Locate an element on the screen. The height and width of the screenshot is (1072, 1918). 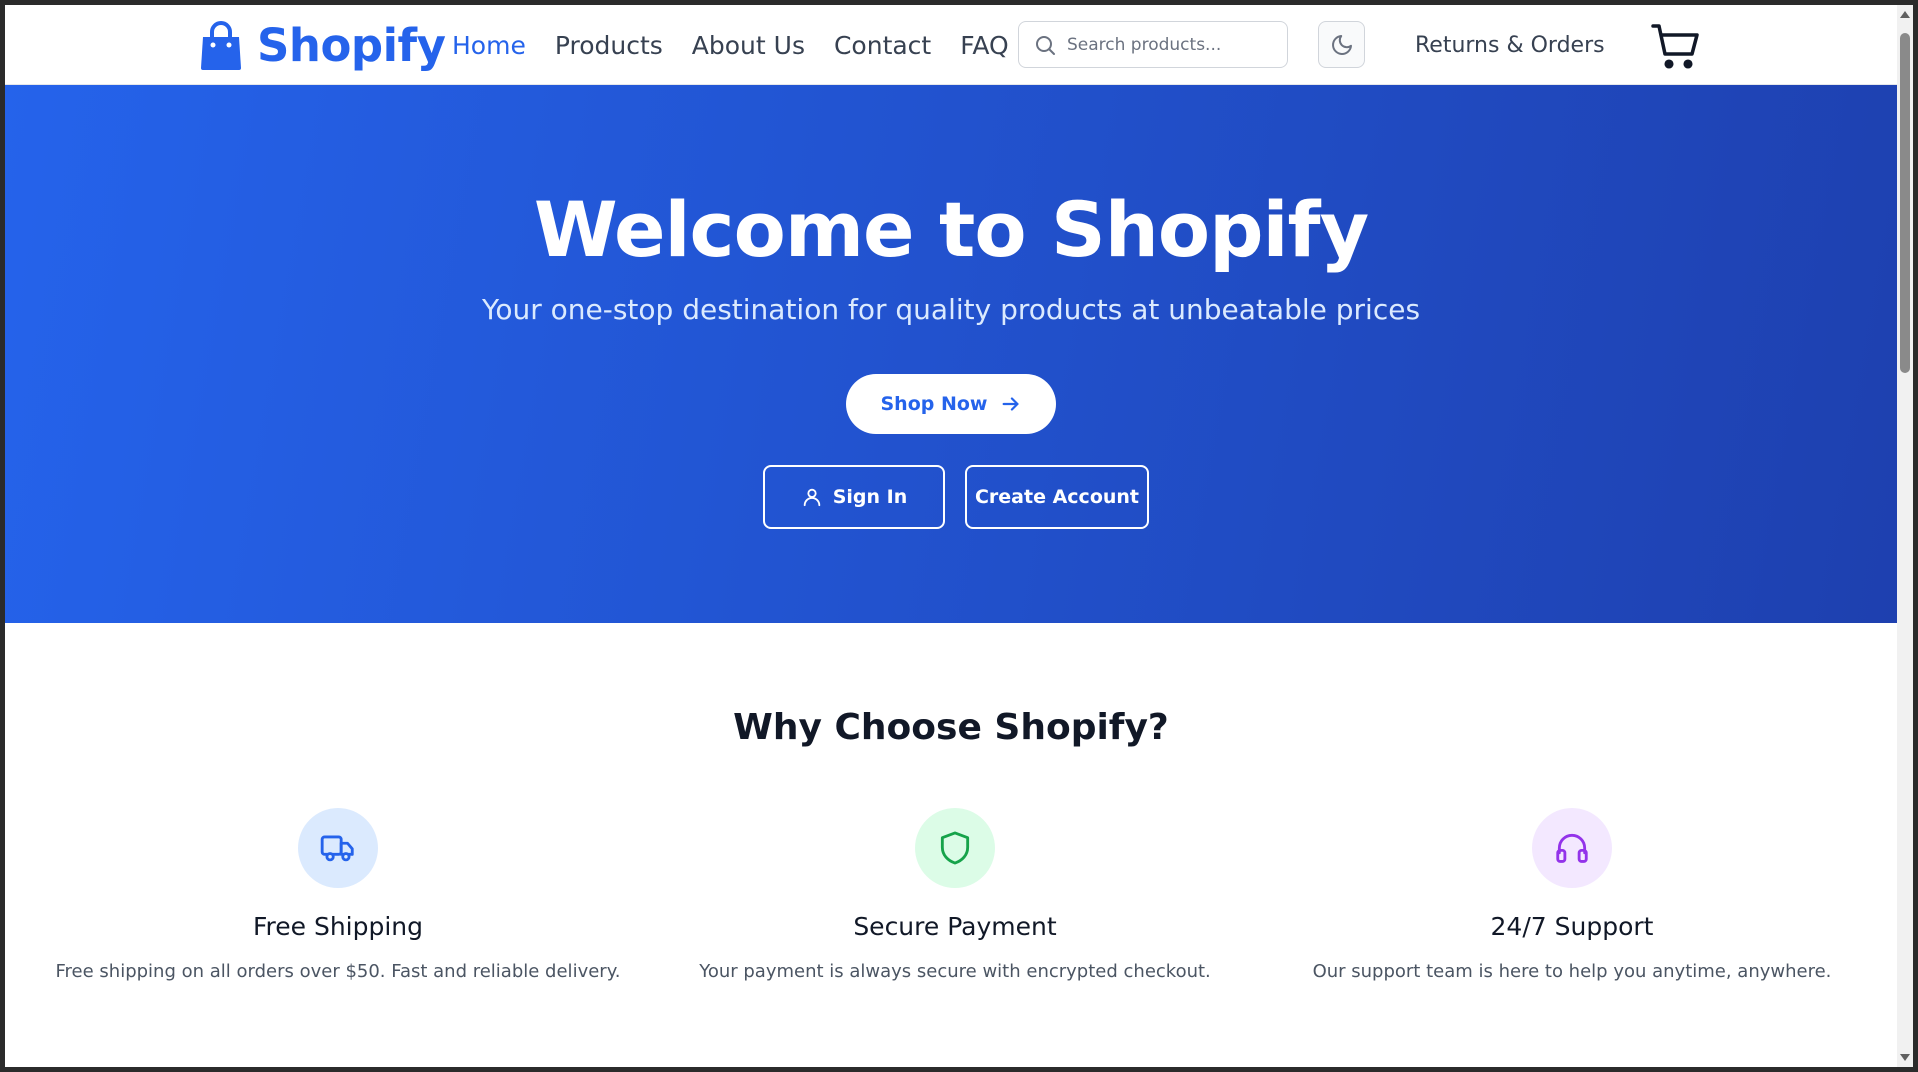
cart-button is located at coordinates (1676, 47).